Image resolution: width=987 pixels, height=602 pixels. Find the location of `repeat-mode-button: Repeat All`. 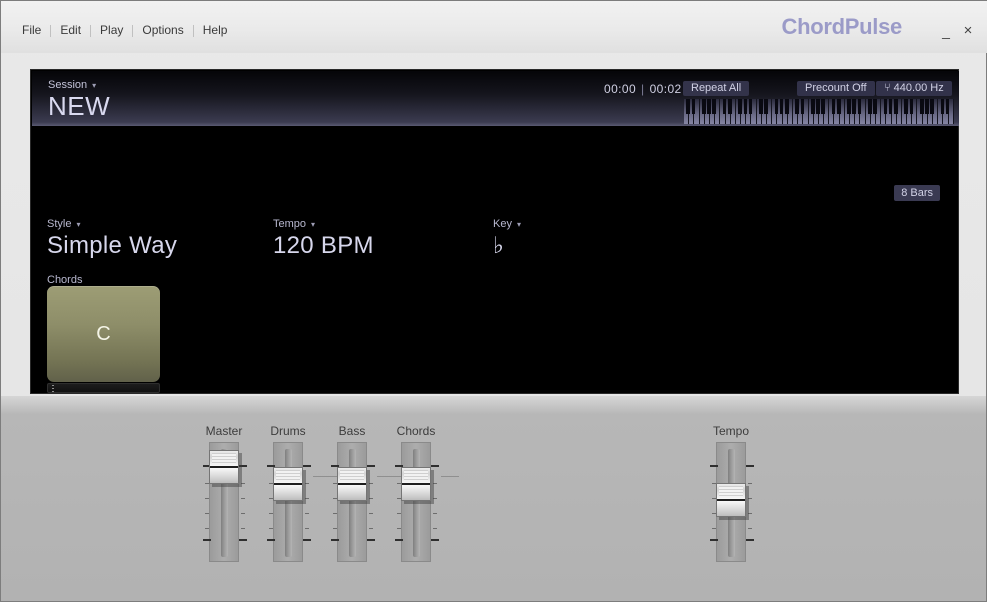

repeat-mode-button: Repeat All is located at coordinates (716, 88).